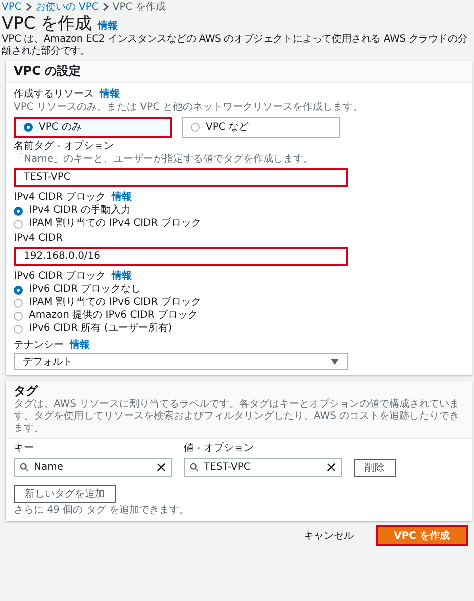  Describe the element at coordinates (263, 467) in the screenshot. I see `value-field: TEST-VPC` at that location.